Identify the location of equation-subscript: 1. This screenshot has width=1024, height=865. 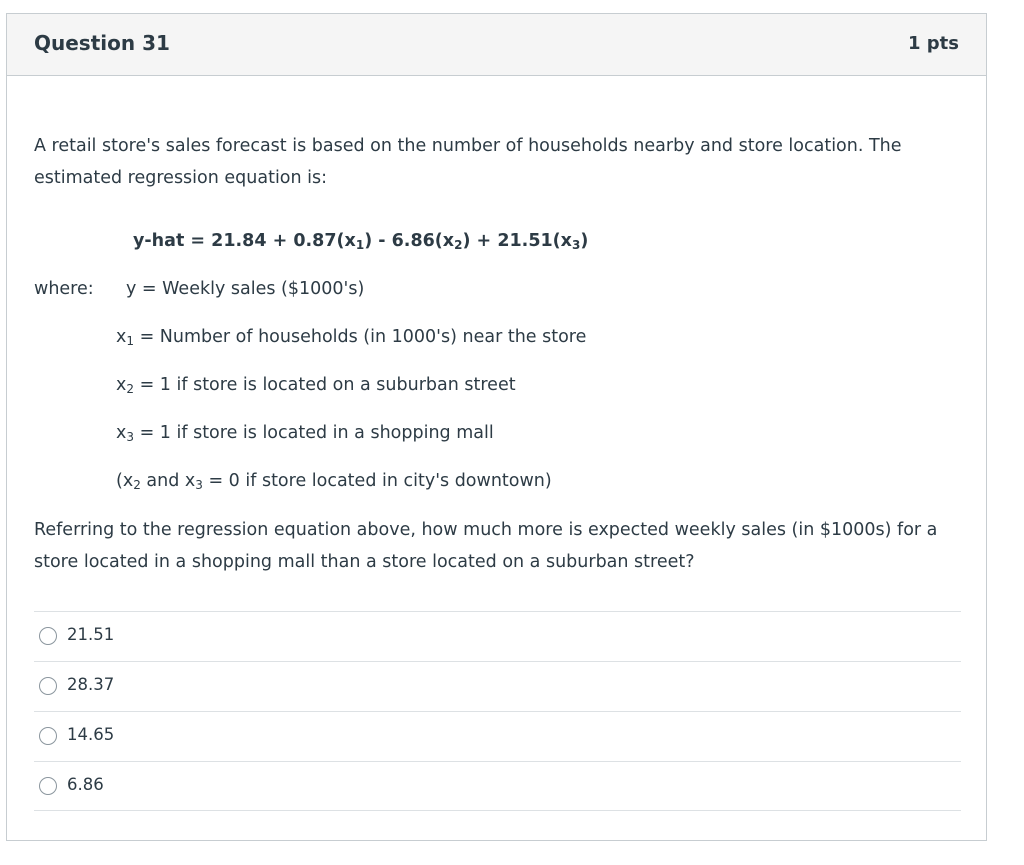
(360, 245).